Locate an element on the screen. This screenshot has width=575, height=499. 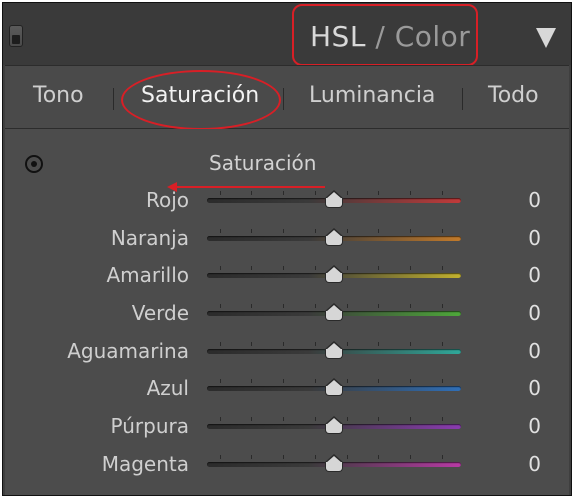
slider-row-aguamarina: Aguamarina 0 is located at coordinates (287, 351).